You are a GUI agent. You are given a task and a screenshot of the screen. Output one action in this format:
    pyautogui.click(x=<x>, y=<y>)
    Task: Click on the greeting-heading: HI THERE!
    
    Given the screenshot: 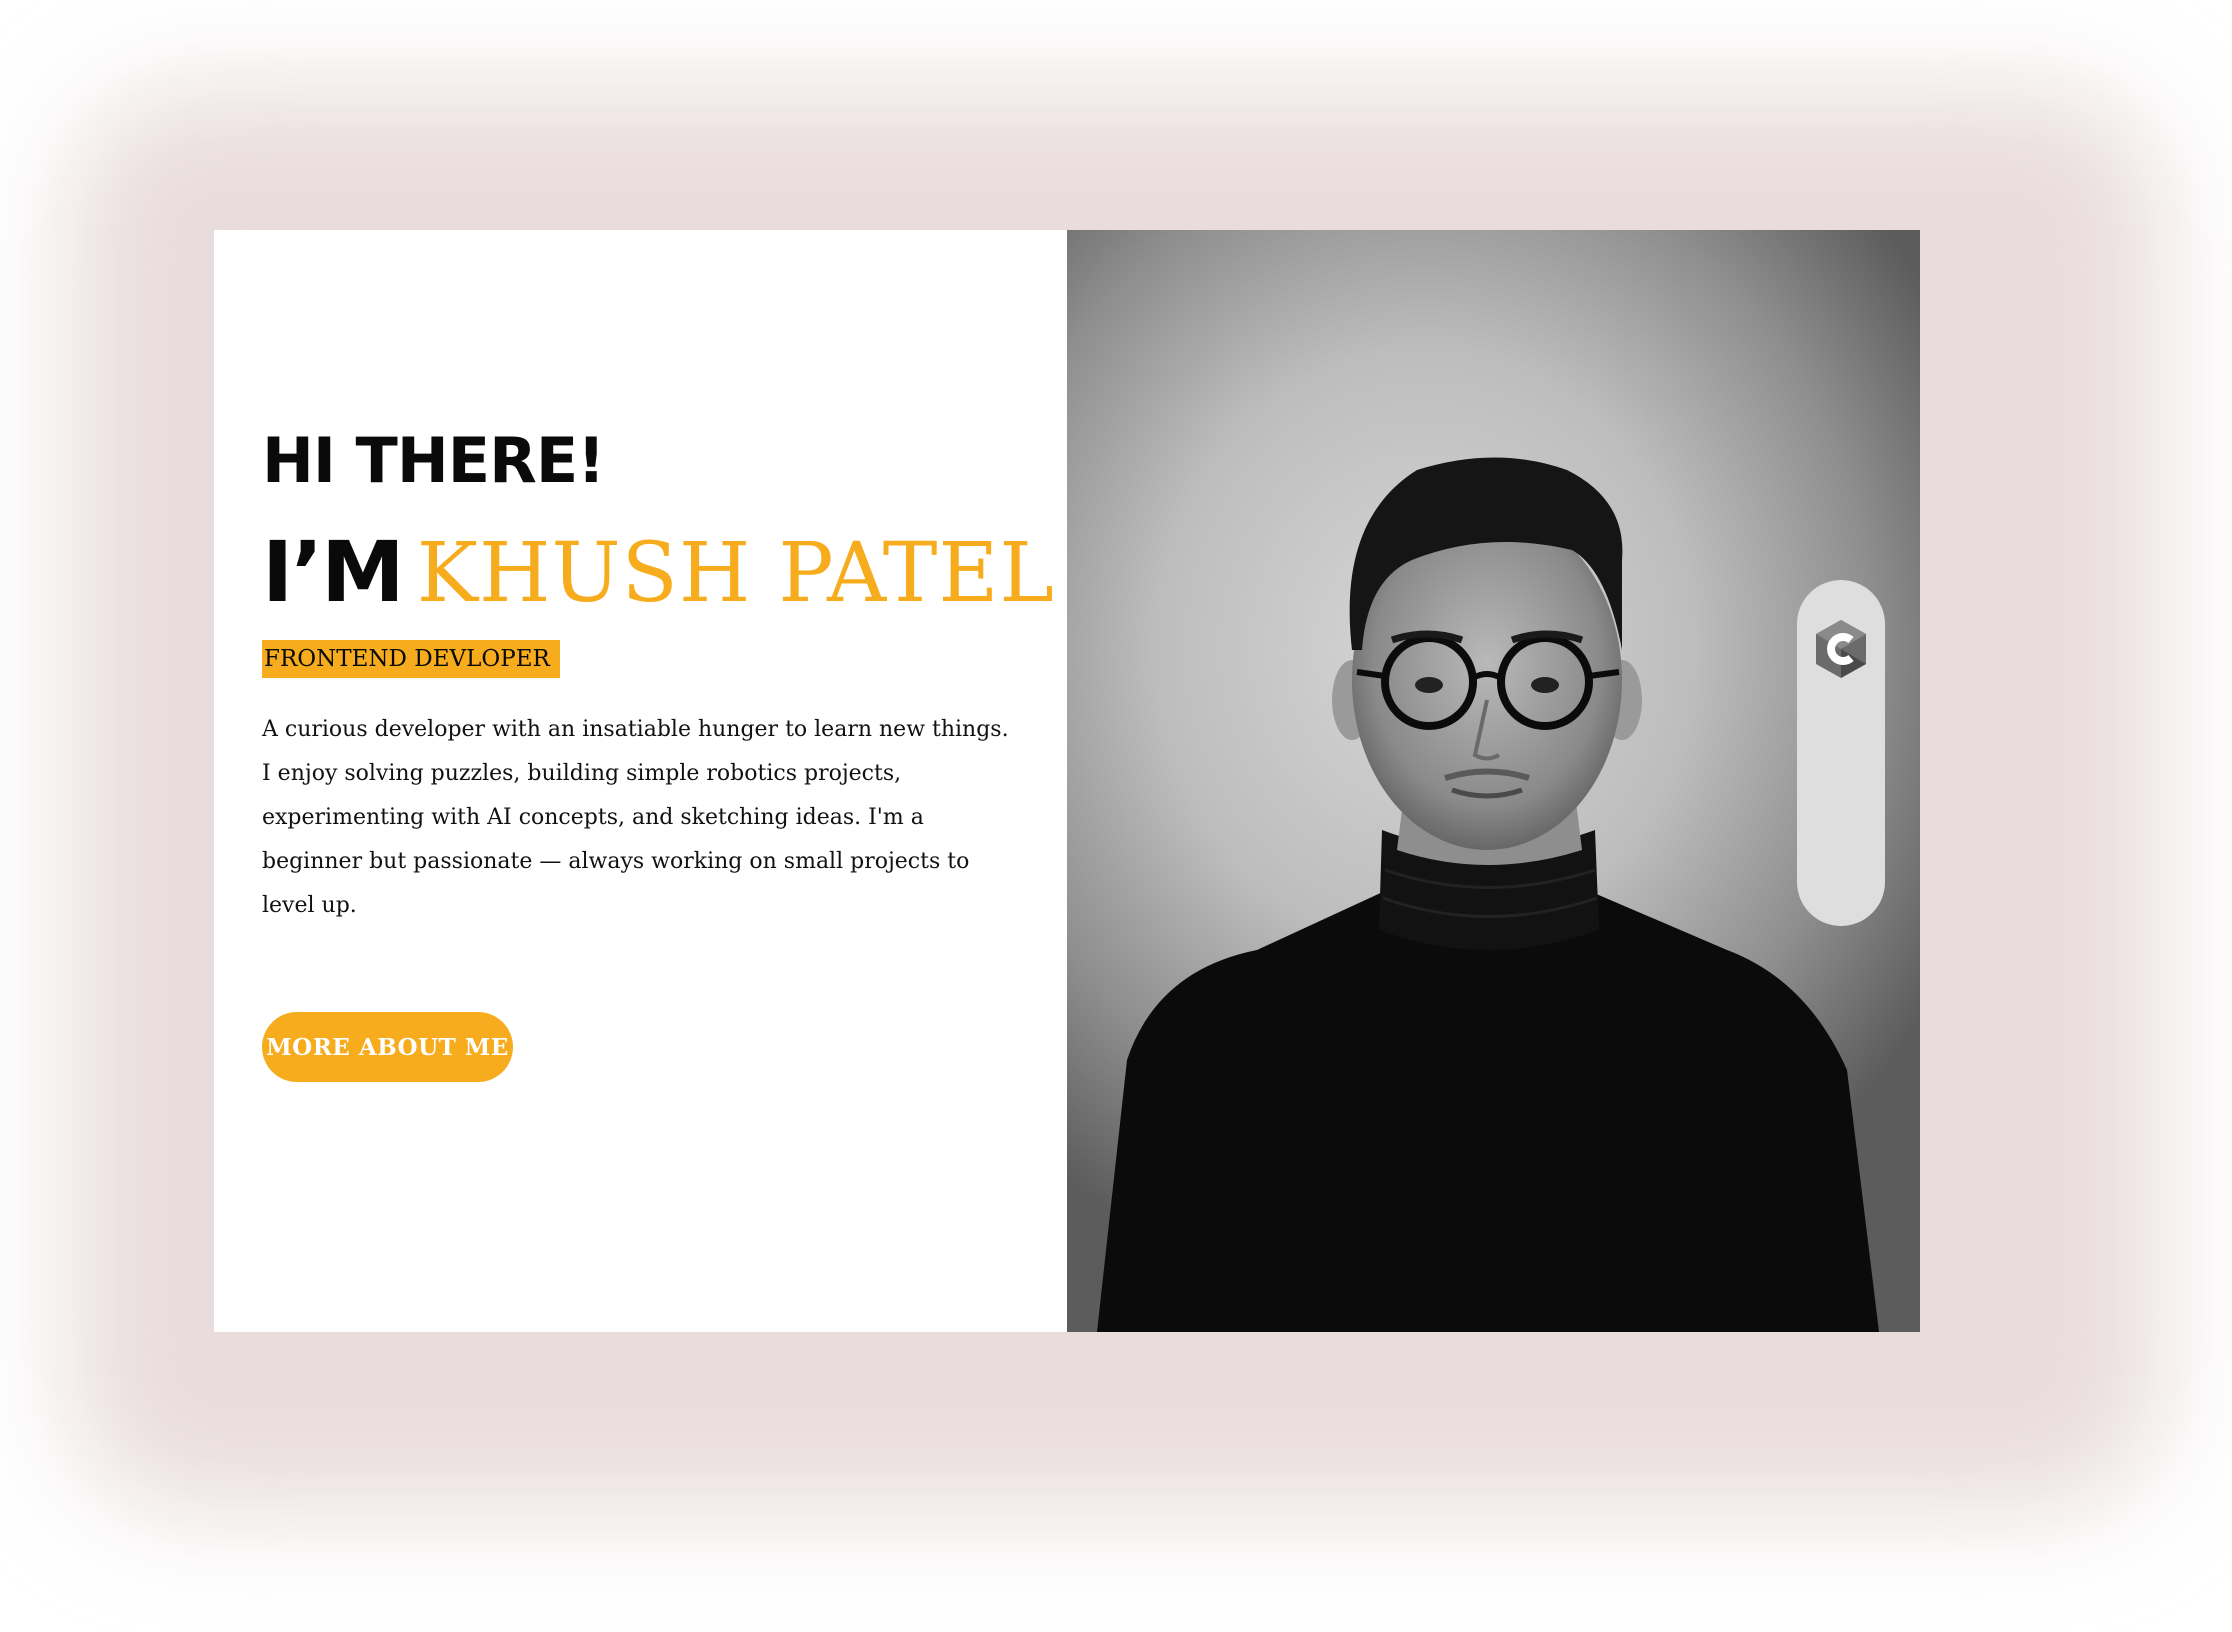 What is the action you would take?
    pyautogui.click(x=433, y=460)
    